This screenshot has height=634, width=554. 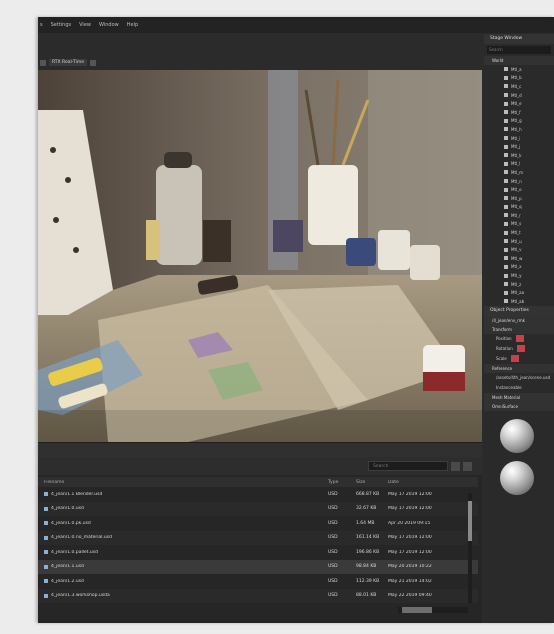 I want to click on tree-item: Mtl_m, so click(x=519, y=172).